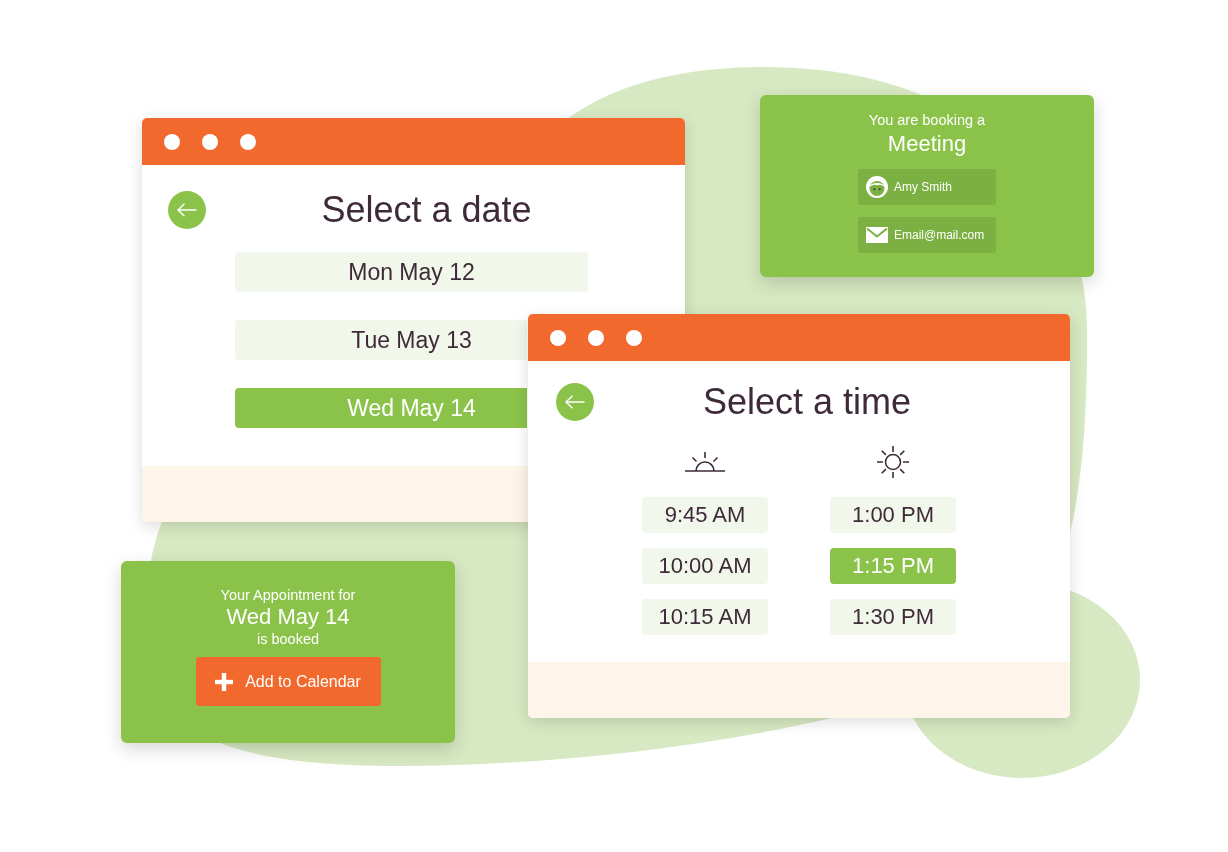 The height and width of the screenshot is (852, 1228). What do you see at coordinates (877, 187) in the screenshot?
I see `face-icon` at bounding box center [877, 187].